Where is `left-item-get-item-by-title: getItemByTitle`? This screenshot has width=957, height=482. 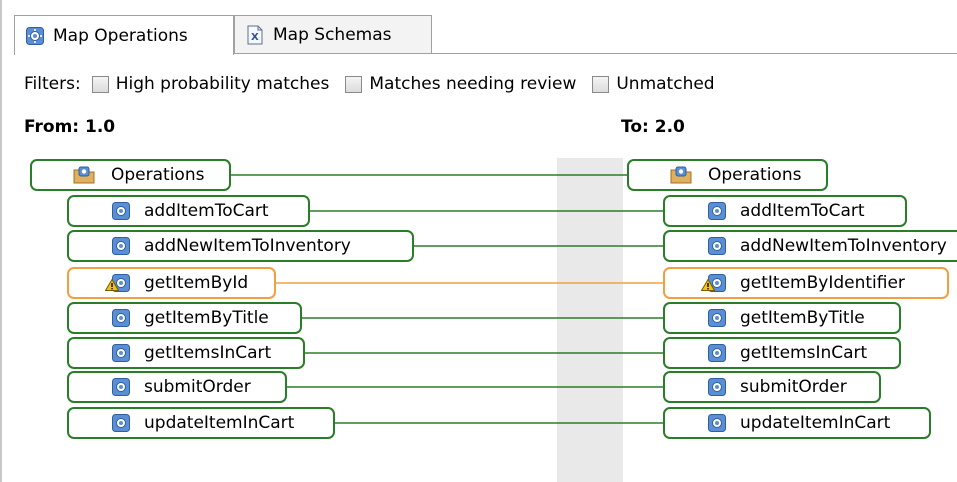 left-item-get-item-by-title: getItemByTitle is located at coordinates (184, 318).